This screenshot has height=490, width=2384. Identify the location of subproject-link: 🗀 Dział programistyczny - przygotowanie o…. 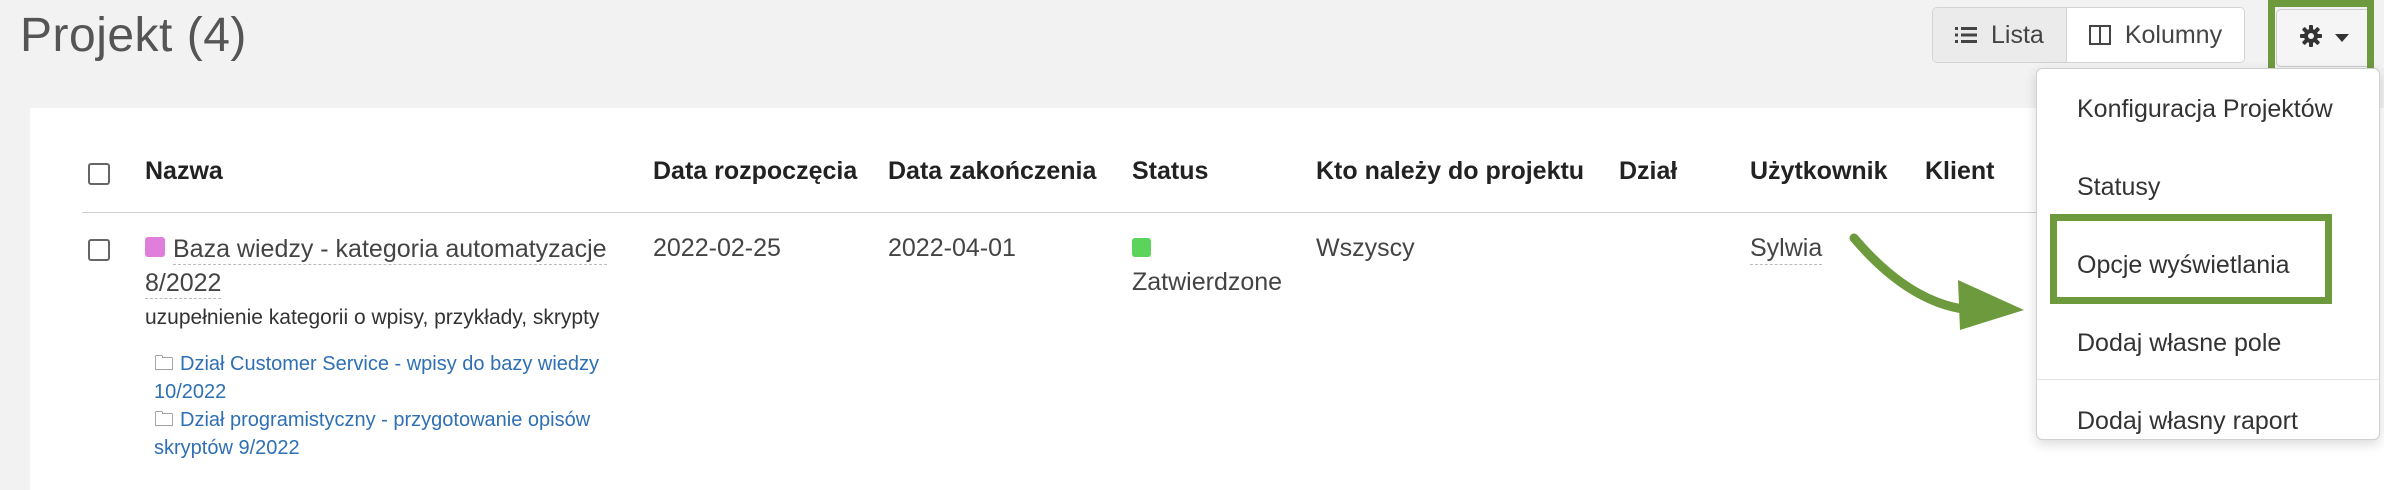
(372, 434).